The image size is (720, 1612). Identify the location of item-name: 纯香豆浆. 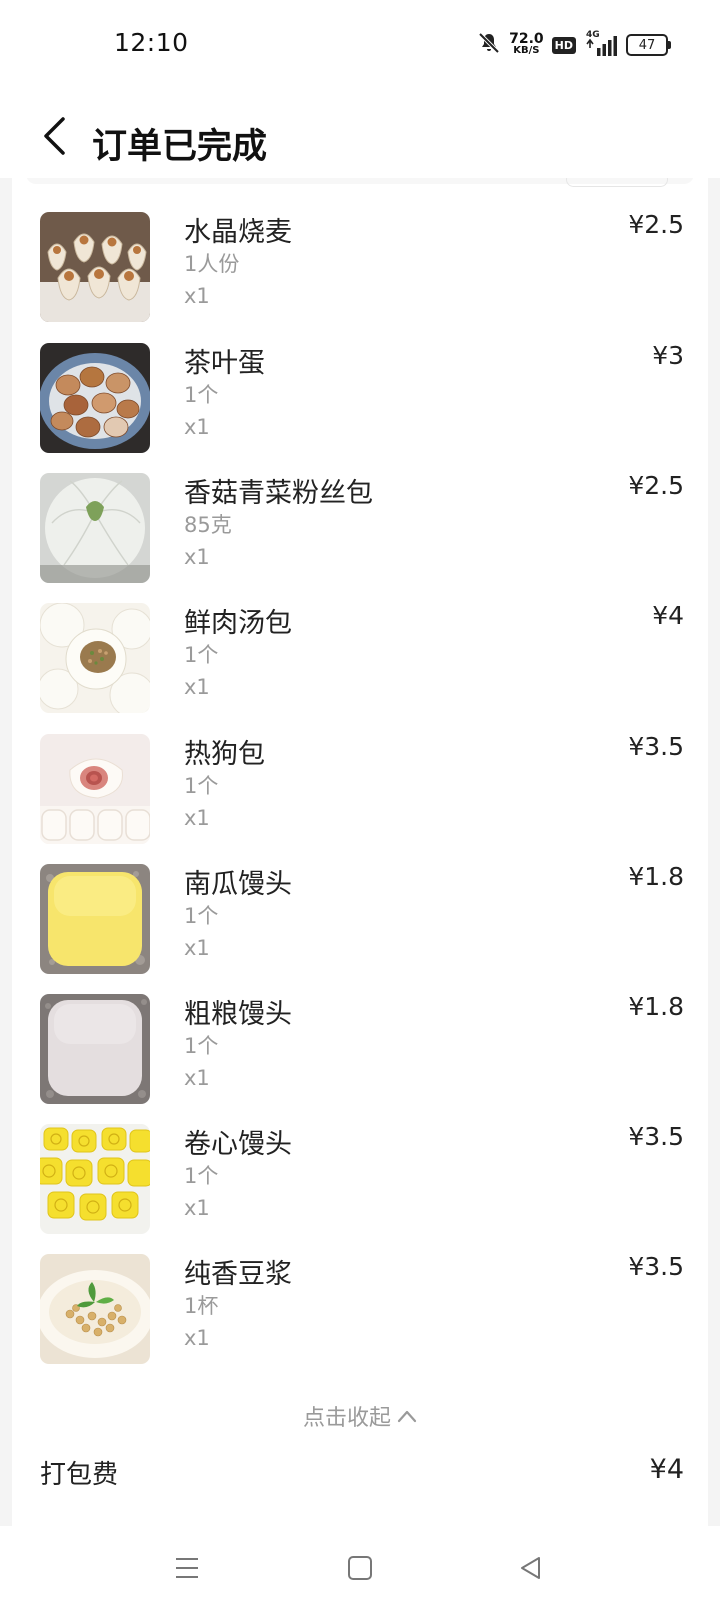
(238, 1274).